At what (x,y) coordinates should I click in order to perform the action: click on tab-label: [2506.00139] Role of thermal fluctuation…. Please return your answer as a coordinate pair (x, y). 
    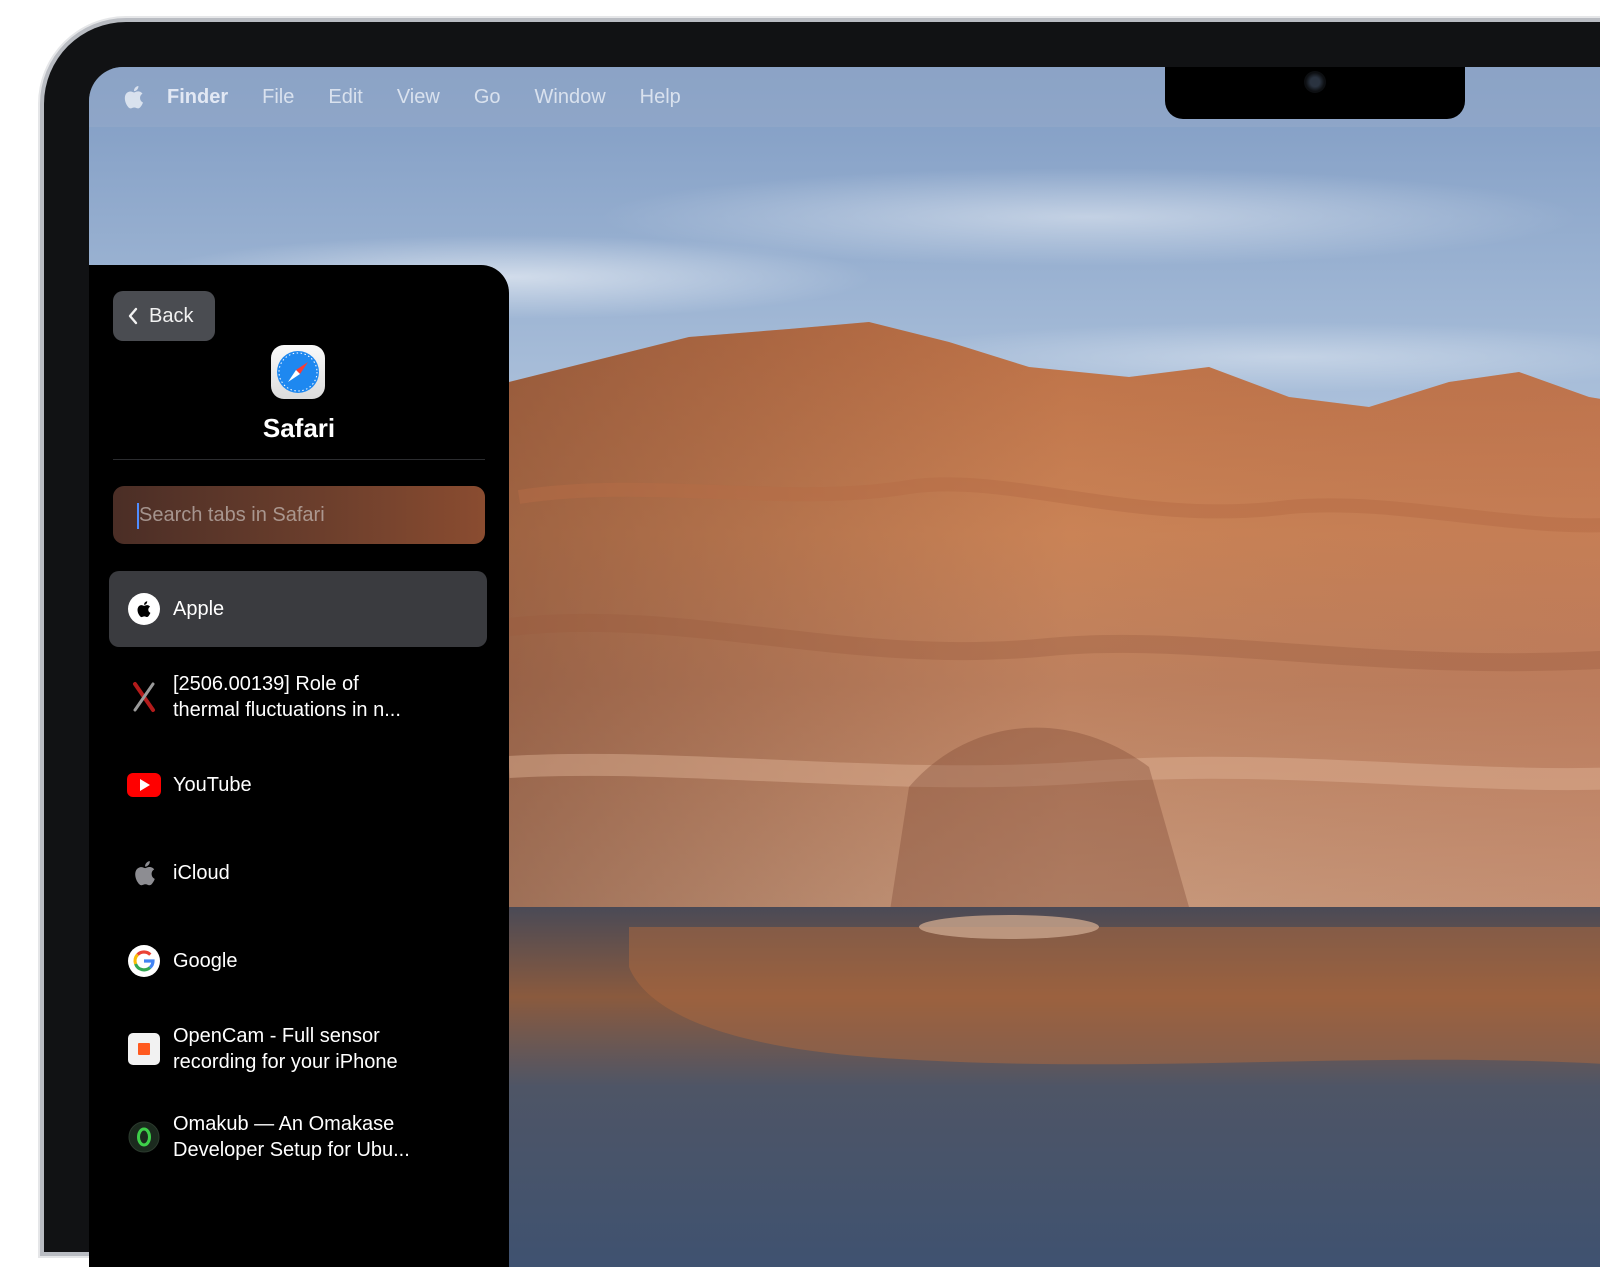
    Looking at the image, I should click on (287, 697).